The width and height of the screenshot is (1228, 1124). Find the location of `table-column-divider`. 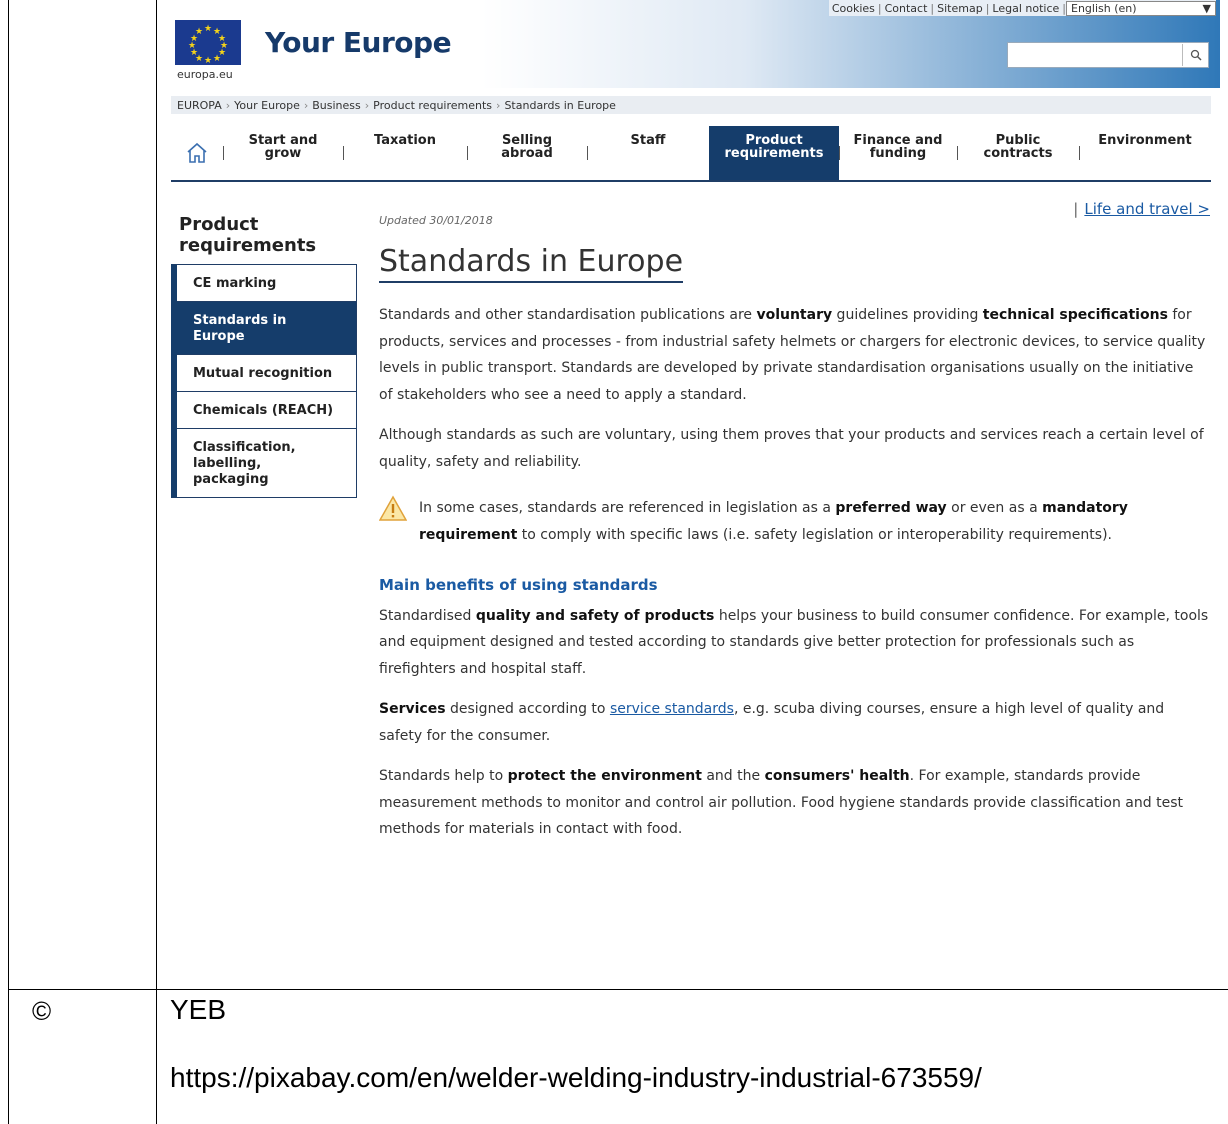

table-column-divider is located at coordinates (156, 562).